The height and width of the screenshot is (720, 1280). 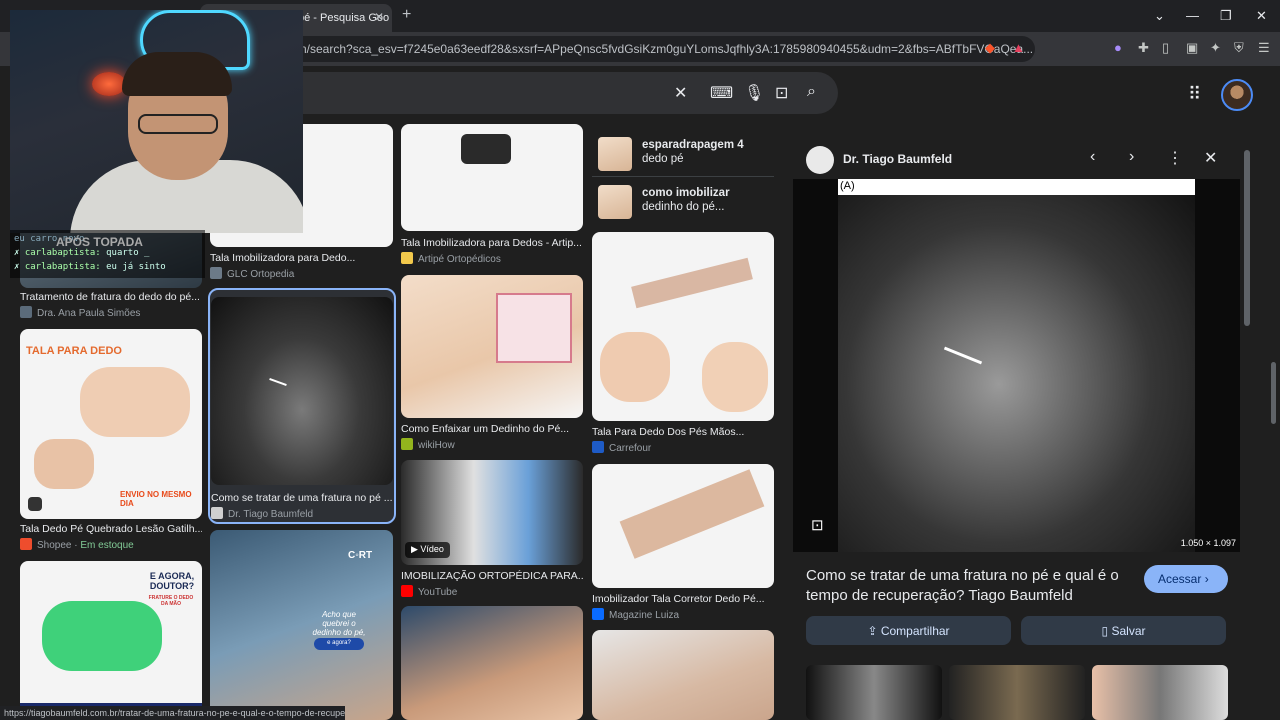 I want to click on maximize-icon: ❐, so click(x=1226, y=16).